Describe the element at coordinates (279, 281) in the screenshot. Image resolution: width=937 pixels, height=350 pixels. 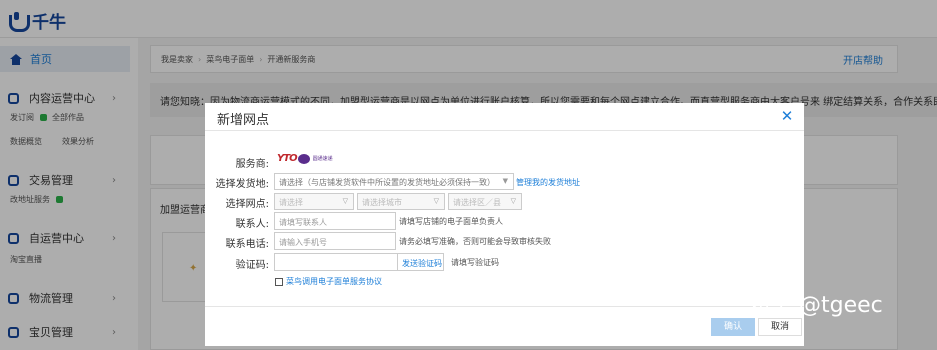
I see `agreement-checkbox` at that location.